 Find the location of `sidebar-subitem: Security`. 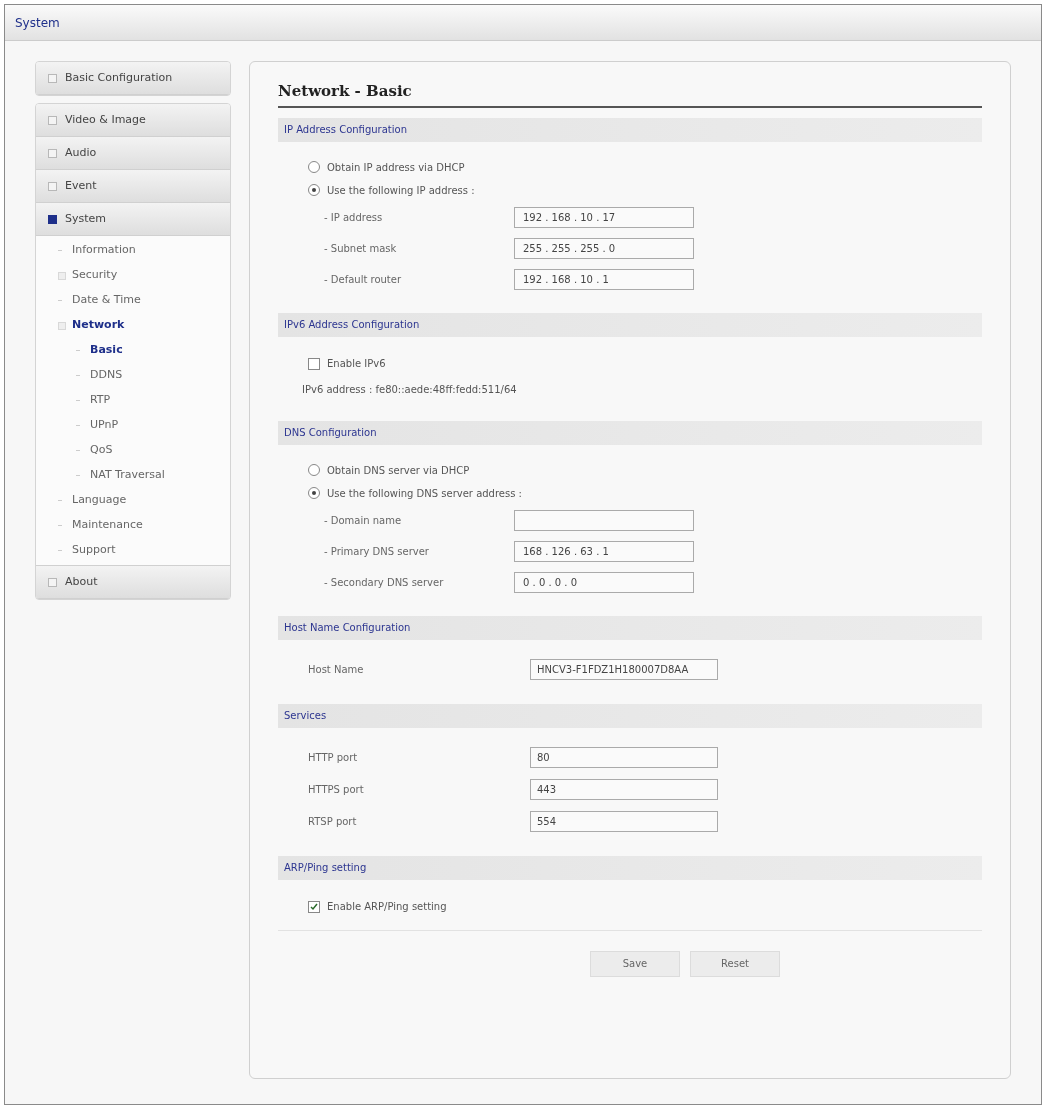

sidebar-subitem: Security is located at coordinates (95, 275).